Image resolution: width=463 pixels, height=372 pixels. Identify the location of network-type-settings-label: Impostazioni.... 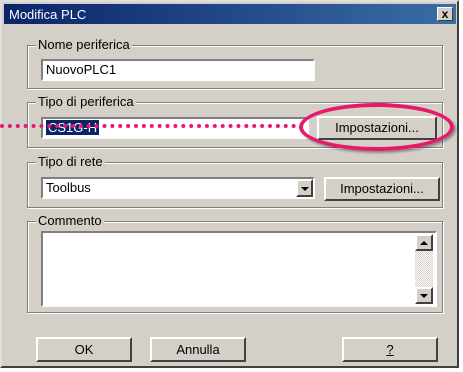
(382, 188).